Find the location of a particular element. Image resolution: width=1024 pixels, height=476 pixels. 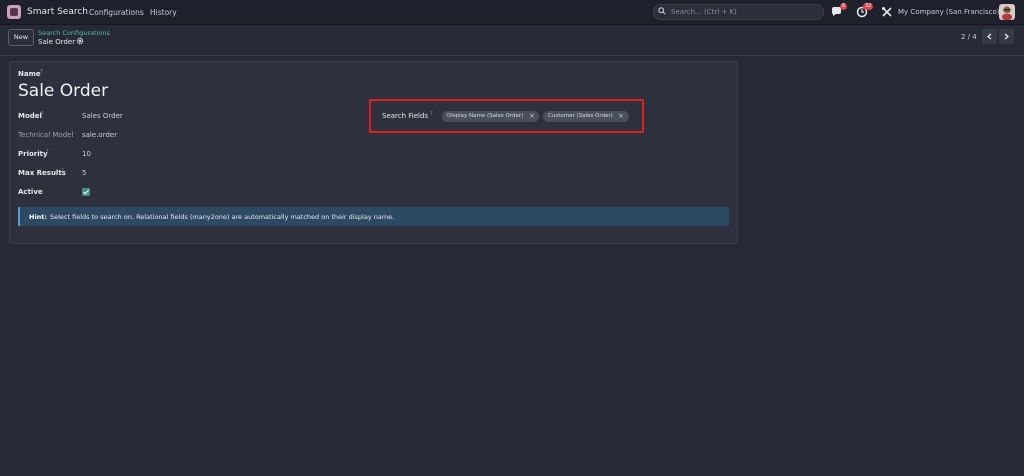

name-label: Name is located at coordinates (29, 74).